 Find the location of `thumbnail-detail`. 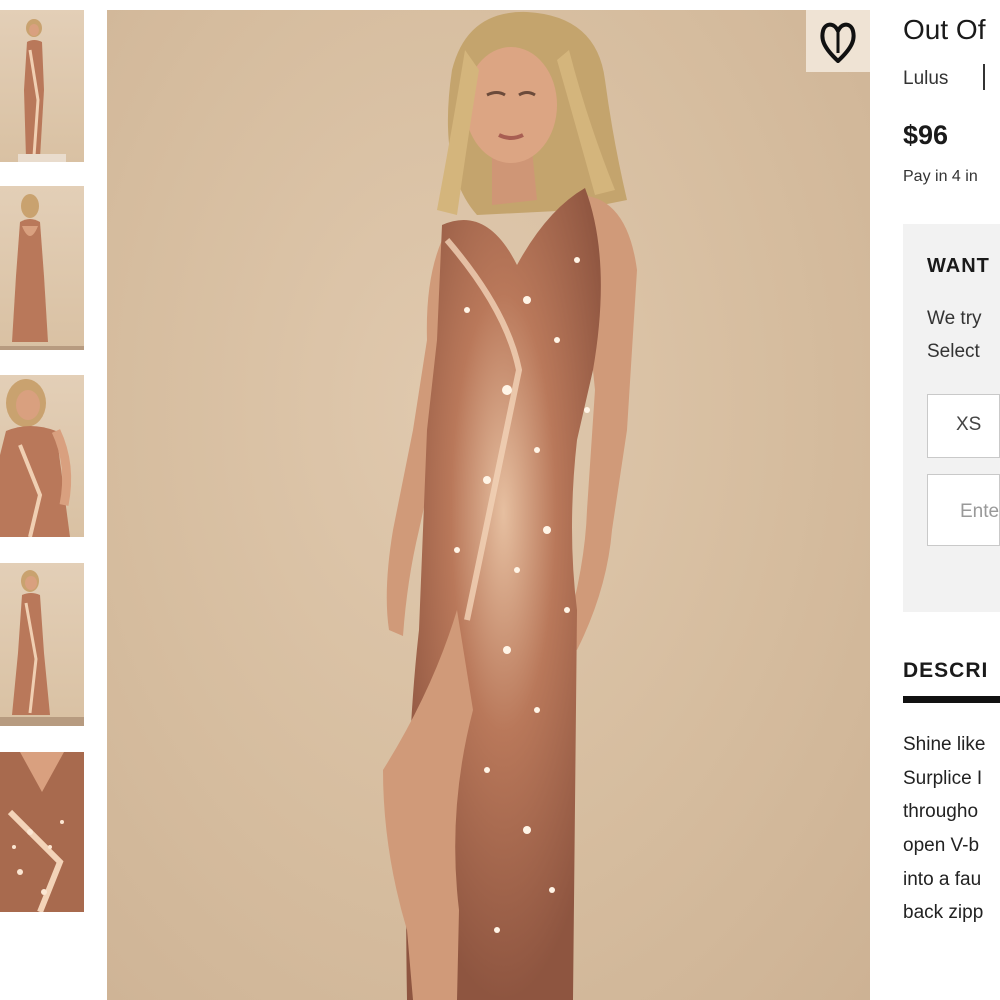

thumbnail-detail is located at coordinates (42, 832).